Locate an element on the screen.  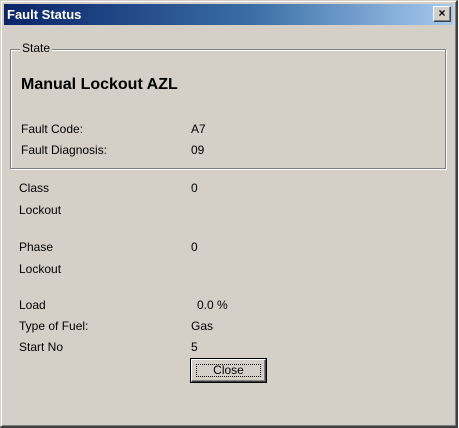
class-lockout-value: 0 is located at coordinates (194, 188).